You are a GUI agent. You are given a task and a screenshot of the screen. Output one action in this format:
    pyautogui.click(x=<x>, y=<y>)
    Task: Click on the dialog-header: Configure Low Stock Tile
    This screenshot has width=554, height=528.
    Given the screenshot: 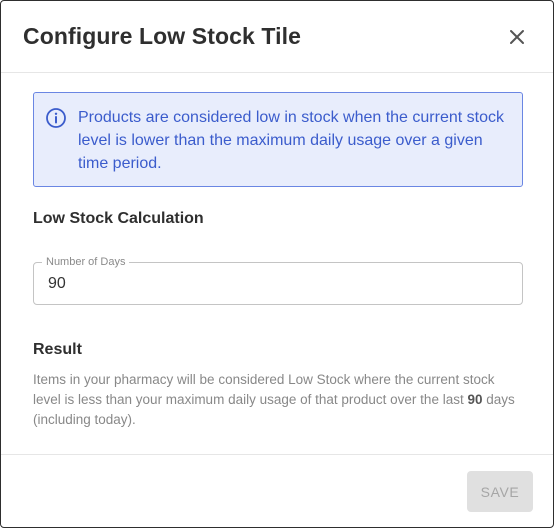 What is the action you would take?
    pyautogui.click(x=277, y=37)
    